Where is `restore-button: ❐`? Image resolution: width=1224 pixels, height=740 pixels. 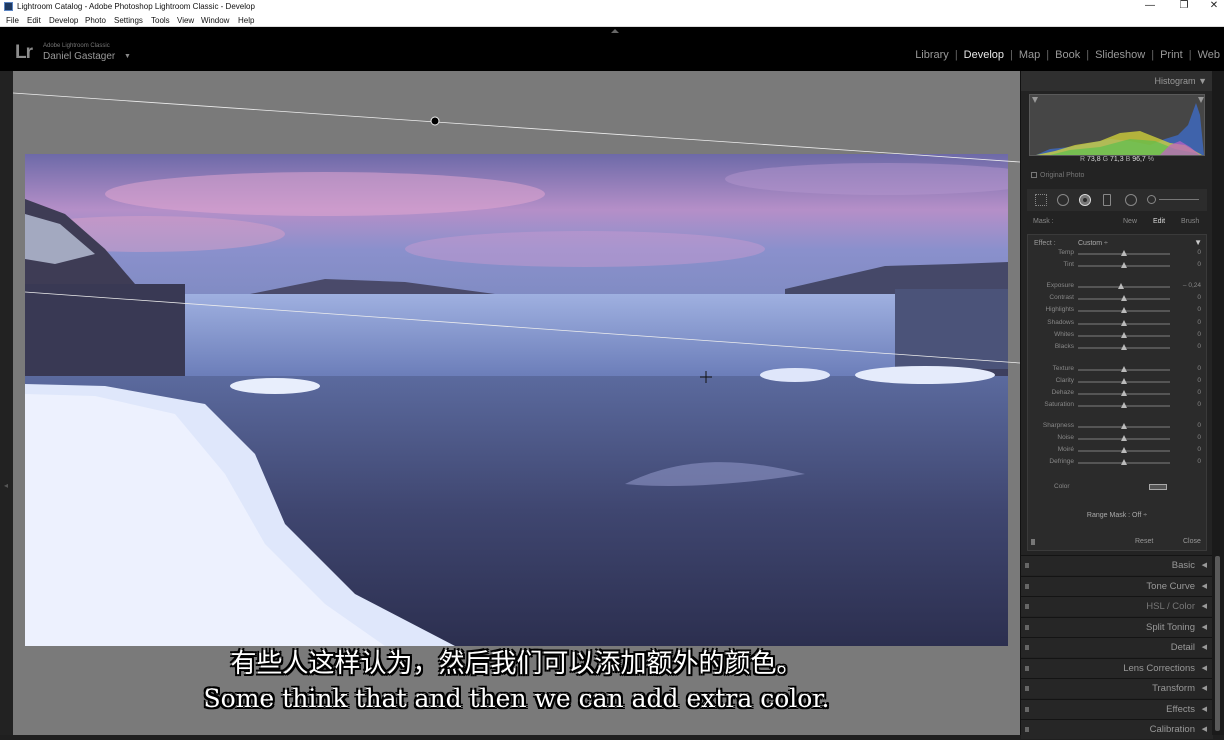 restore-button: ❐ is located at coordinates (1184, 6).